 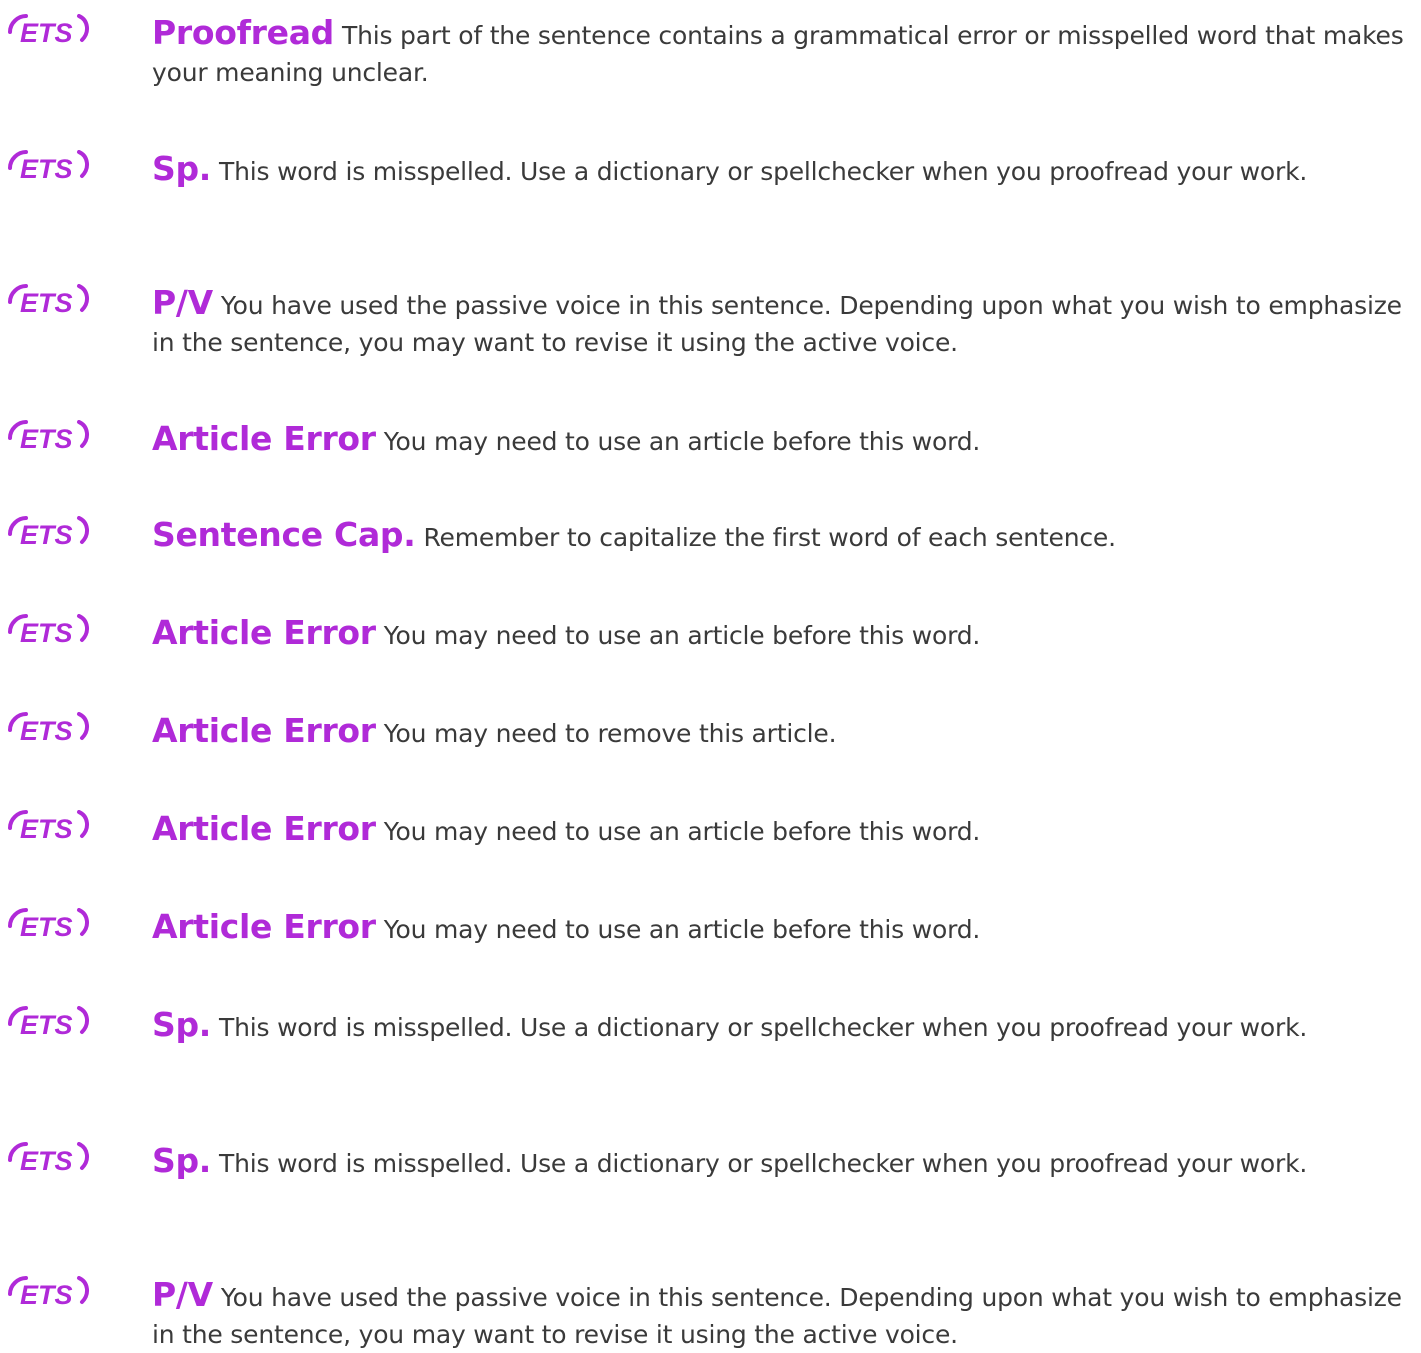 I want to click on feedback-label: Proofread, so click(x=243, y=32).